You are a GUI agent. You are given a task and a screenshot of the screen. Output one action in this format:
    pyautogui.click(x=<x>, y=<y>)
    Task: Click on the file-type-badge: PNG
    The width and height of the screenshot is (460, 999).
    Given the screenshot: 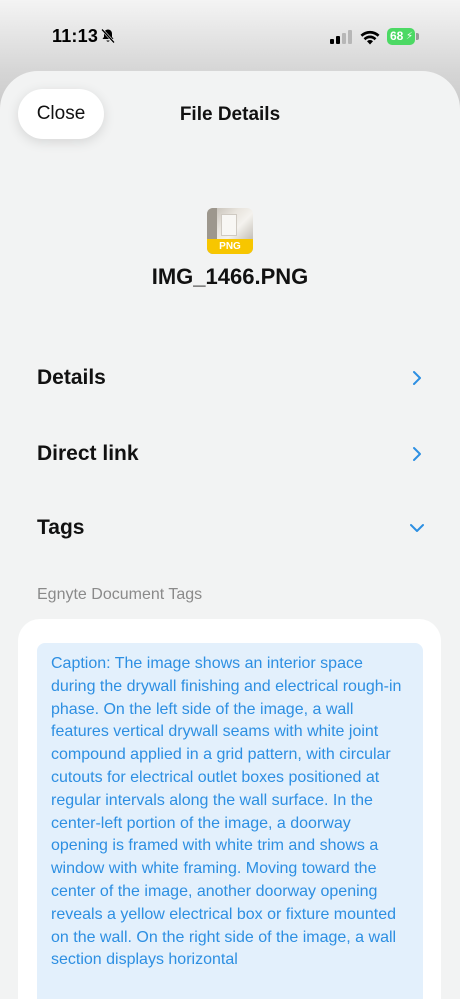 What is the action you would take?
    pyautogui.click(x=230, y=246)
    